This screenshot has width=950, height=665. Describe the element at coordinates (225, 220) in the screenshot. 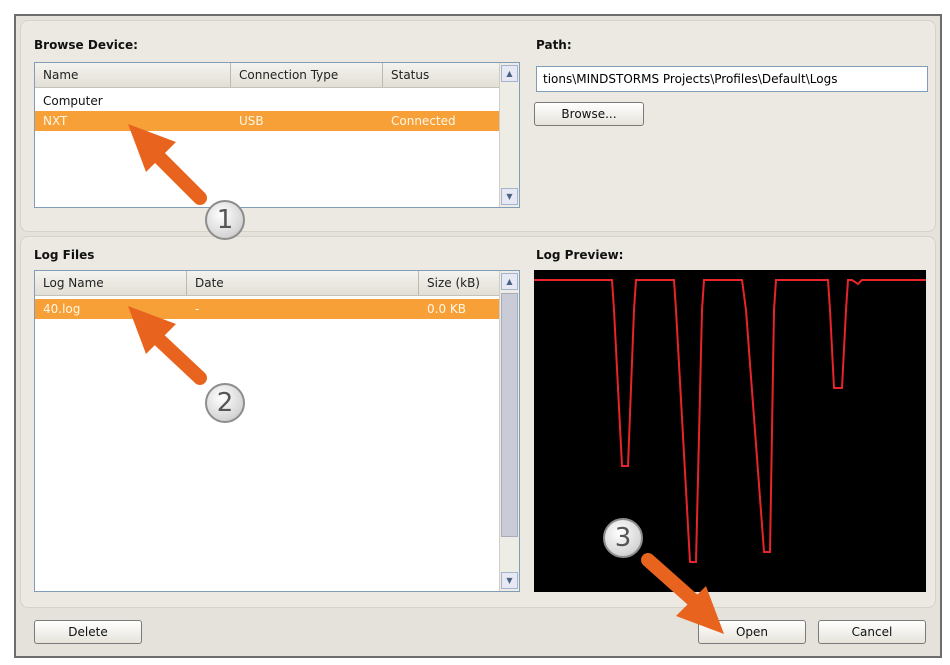

I see `step-1-badge: 1` at that location.